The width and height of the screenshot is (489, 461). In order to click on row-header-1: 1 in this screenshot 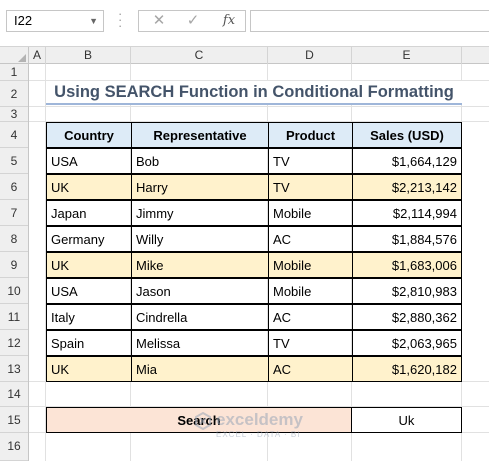, I will do `click(14, 72)`.